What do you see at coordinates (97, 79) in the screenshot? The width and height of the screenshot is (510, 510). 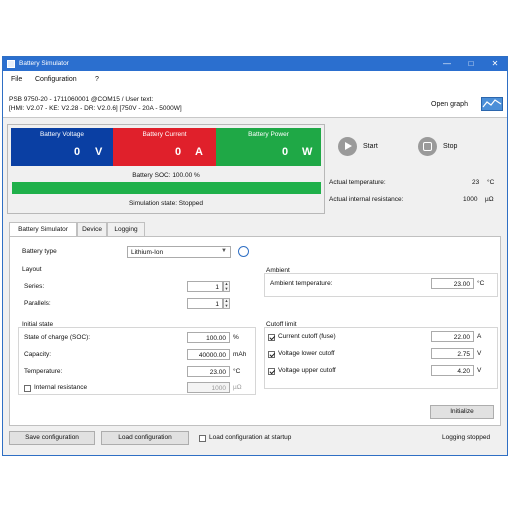 I see `menu-help: ?` at bounding box center [97, 79].